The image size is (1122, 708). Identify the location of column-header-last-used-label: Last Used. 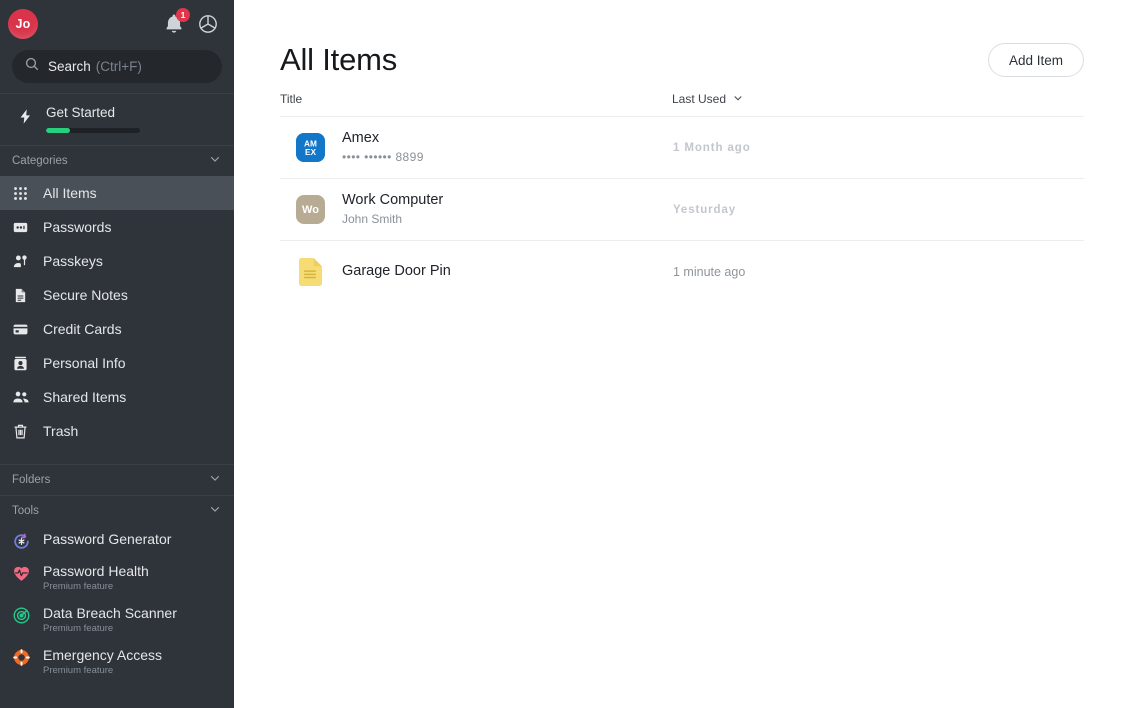
(699, 99).